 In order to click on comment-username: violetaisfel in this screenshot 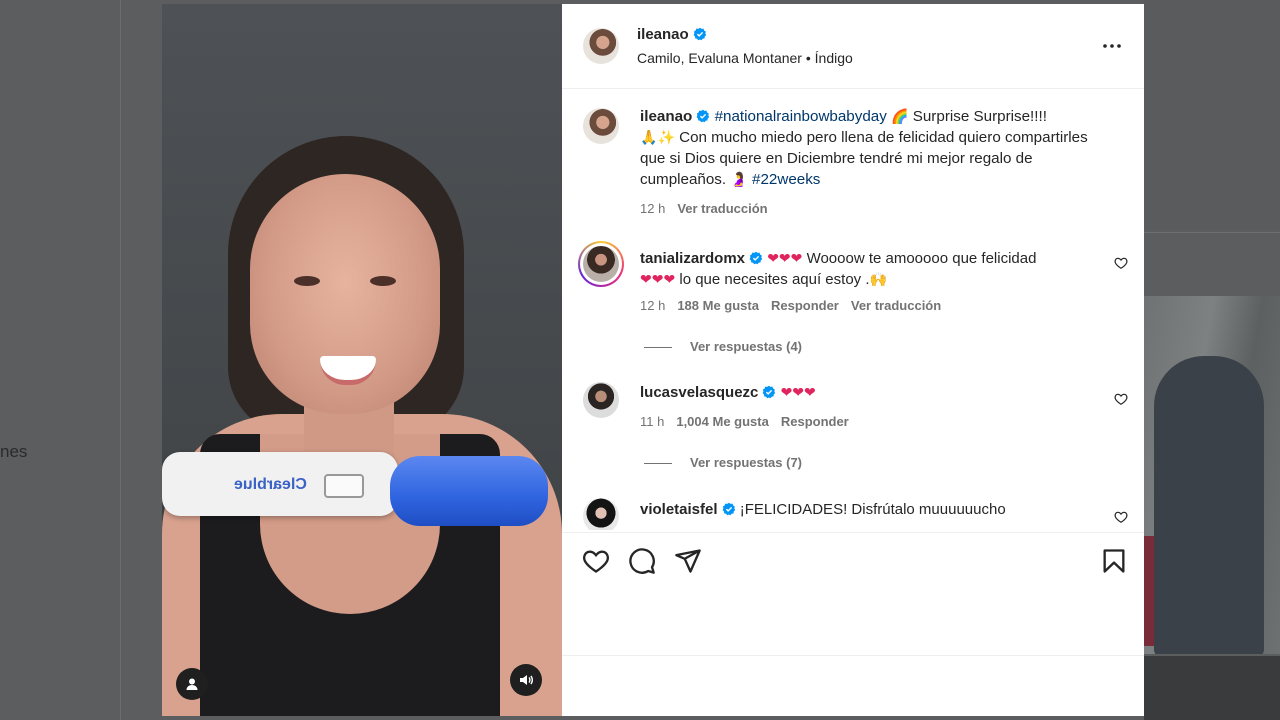, I will do `click(679, 509)`.